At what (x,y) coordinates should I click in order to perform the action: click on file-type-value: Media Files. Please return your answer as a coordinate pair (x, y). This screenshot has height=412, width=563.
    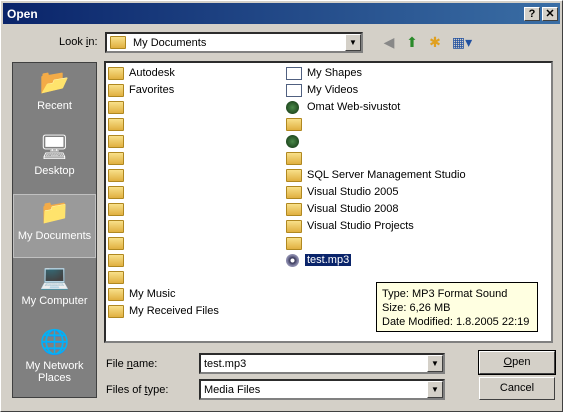
    Looking at the image, I should click on (232, 389).